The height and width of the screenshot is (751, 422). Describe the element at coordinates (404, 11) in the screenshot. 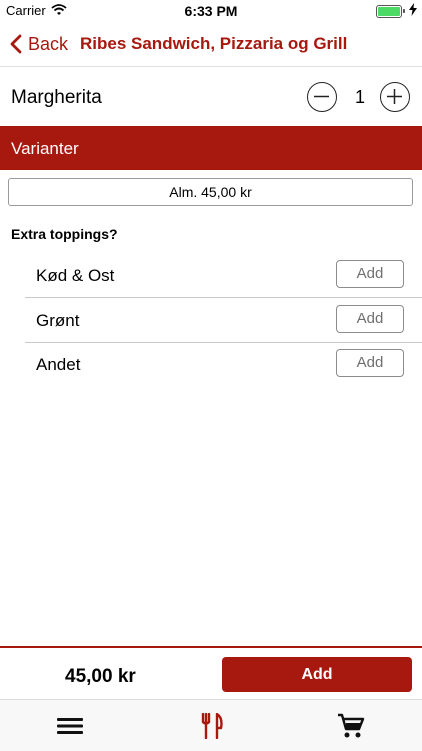

I see `battery-tip` at that location.